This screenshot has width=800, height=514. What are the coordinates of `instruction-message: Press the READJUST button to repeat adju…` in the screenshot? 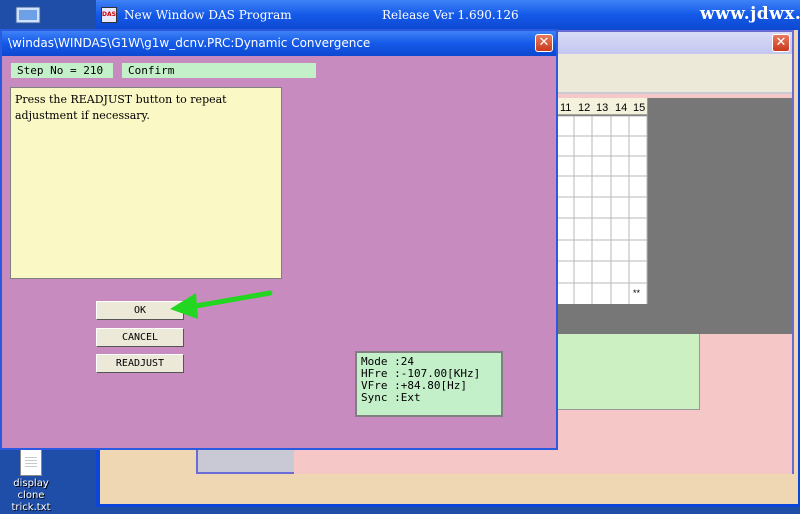 It's located at (146, 183).